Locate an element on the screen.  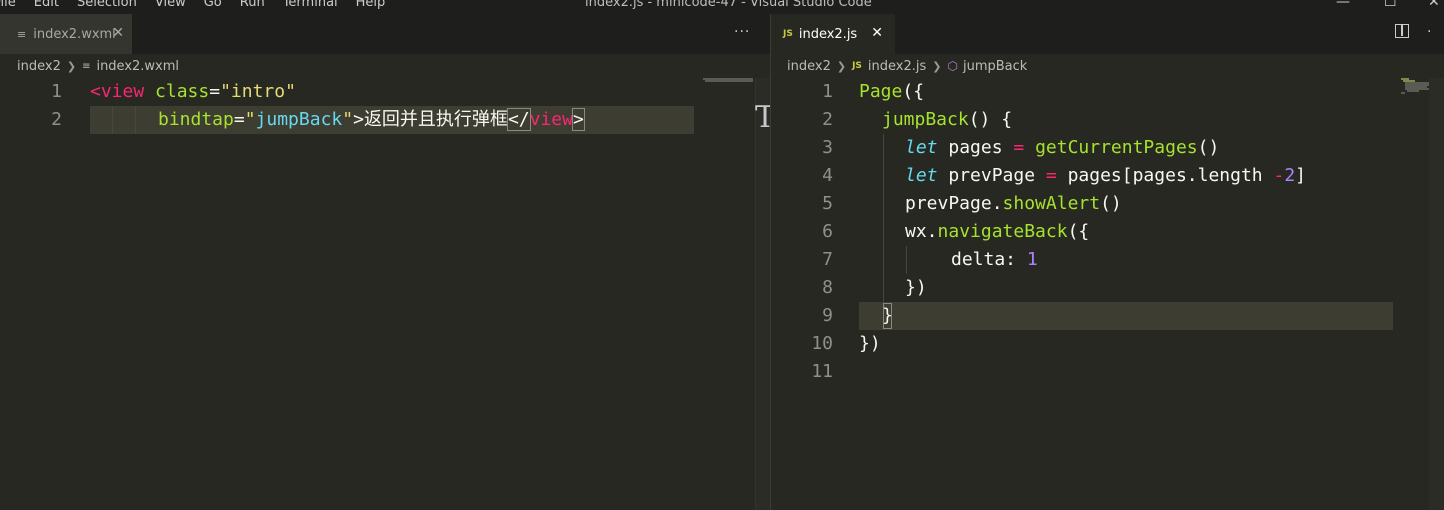
code-text: } is located at coordinates (887, 316).